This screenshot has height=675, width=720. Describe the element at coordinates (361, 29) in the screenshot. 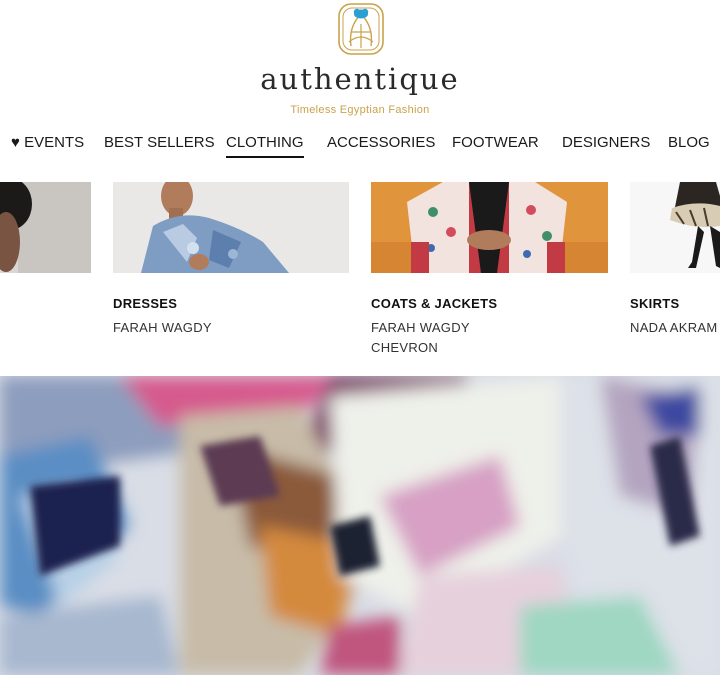

I see `brand-logo-icon` at that location.